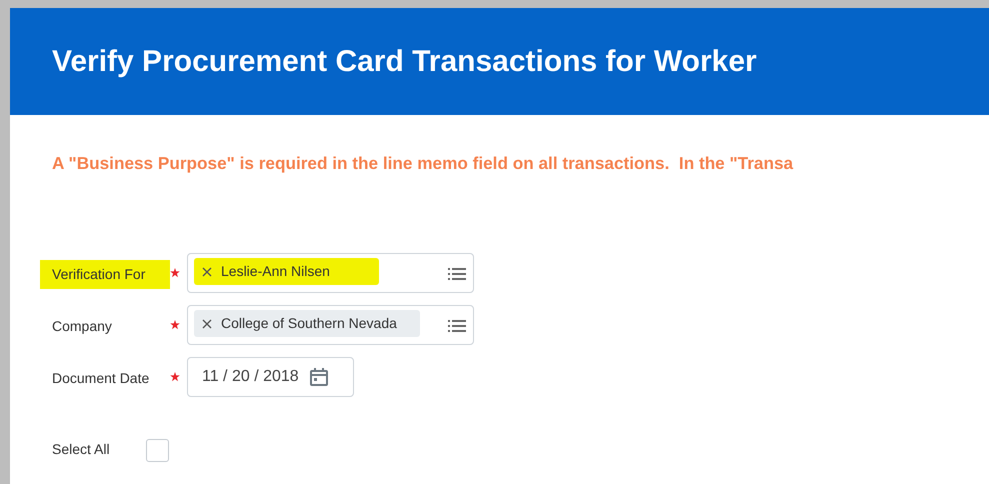 The height and width of the screenshot is (484, 989). Describe the element at coordinates (157, 450) in the screenshot. I see `checkbox` at that location.